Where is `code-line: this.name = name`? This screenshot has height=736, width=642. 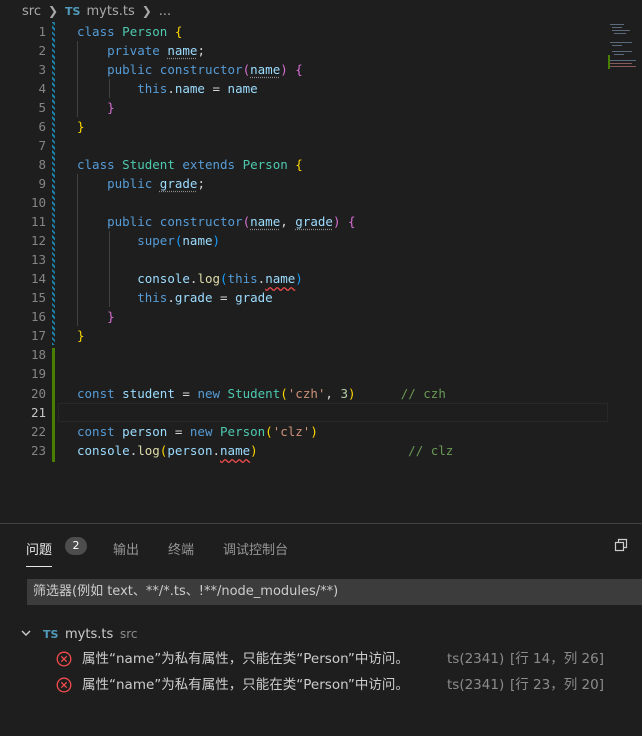 code-line: this.name = name is located at coordinates (197, 88).